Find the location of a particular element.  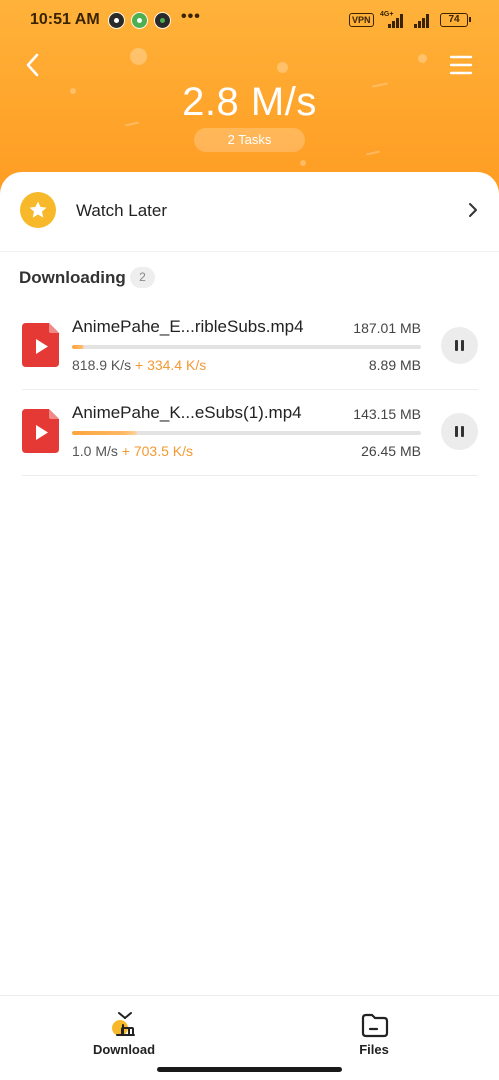

nav-download: Download is located at coordinates (124, 1032).